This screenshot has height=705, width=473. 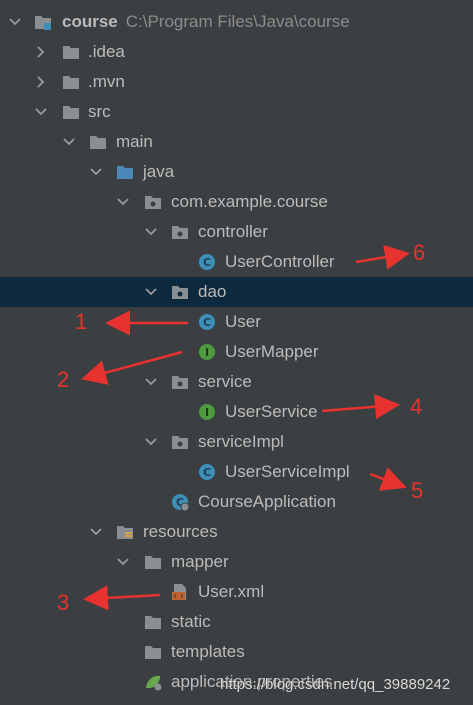 What do you see at coordinates (63, 602) in the screenshot?
I see `annotation-number-3: 3` at bounding box center [63, 602].